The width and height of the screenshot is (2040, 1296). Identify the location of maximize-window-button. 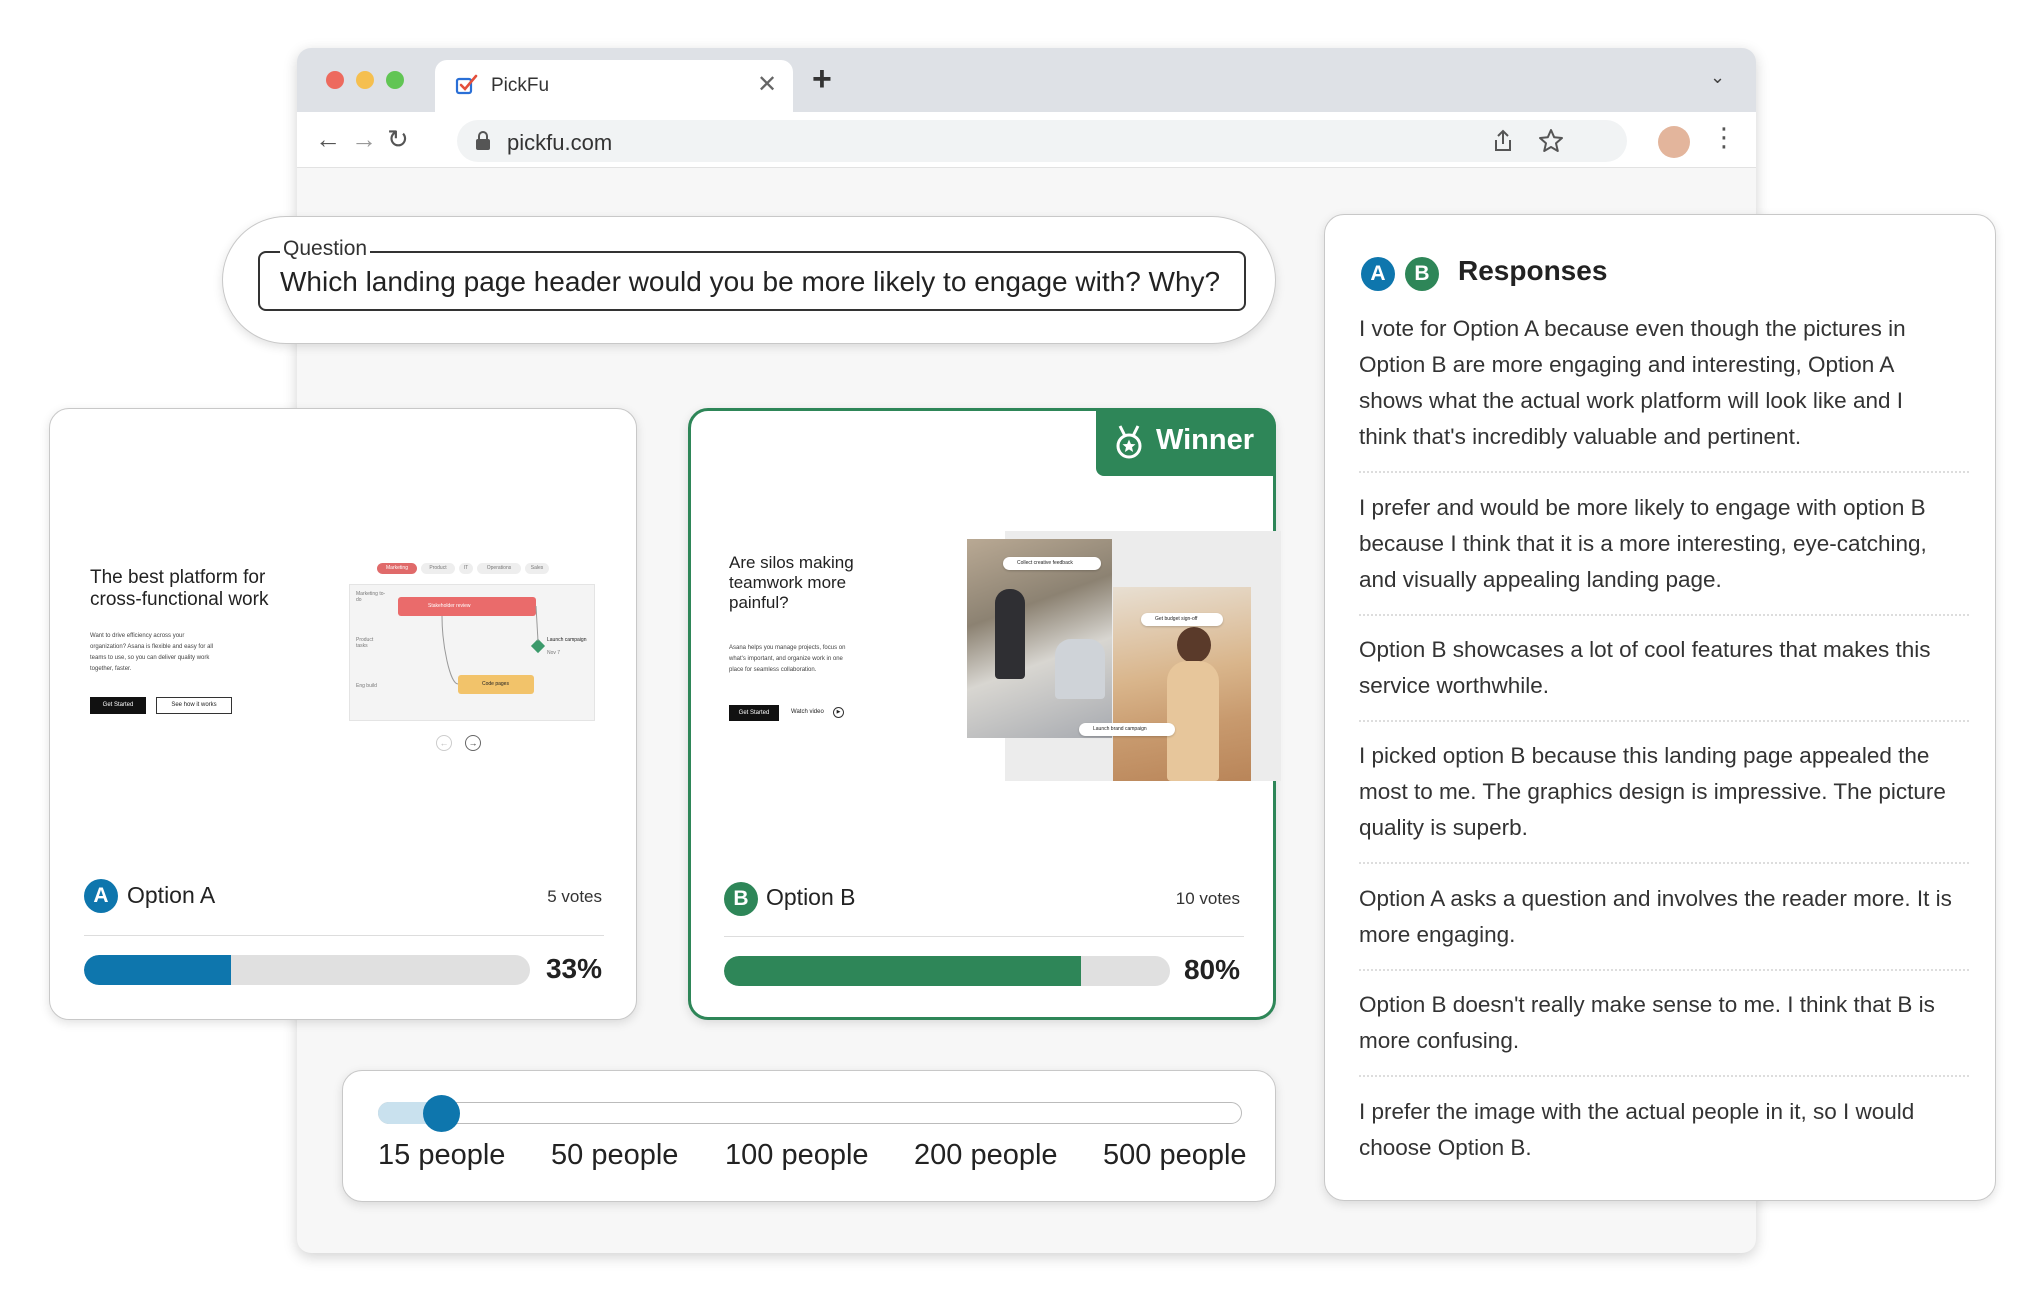
(395, 80).